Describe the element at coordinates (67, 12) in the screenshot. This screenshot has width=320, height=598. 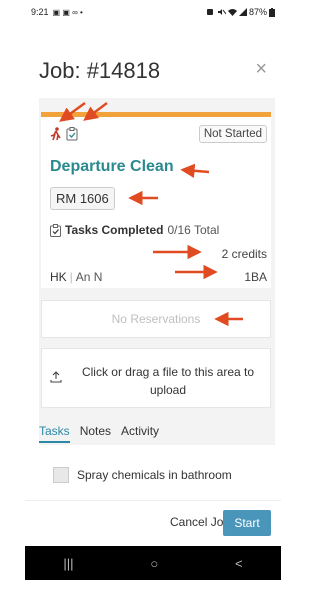
I see `notification-icons: ▣ ▣ ∞ •` at that location.